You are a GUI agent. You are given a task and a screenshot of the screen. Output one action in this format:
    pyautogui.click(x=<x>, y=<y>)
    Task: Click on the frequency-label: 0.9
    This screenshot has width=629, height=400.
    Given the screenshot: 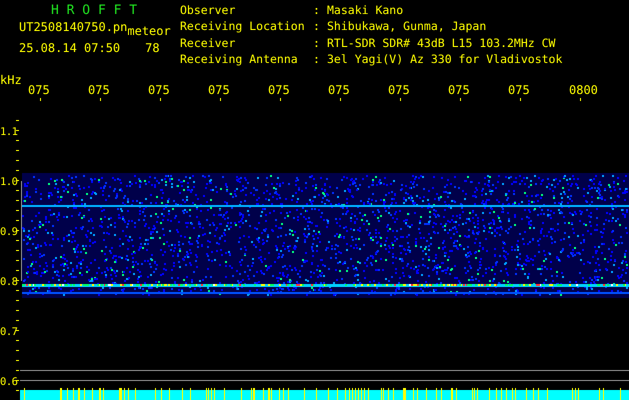 What is the action you would take?
    pyautogui.click(x=9, y=232)
    